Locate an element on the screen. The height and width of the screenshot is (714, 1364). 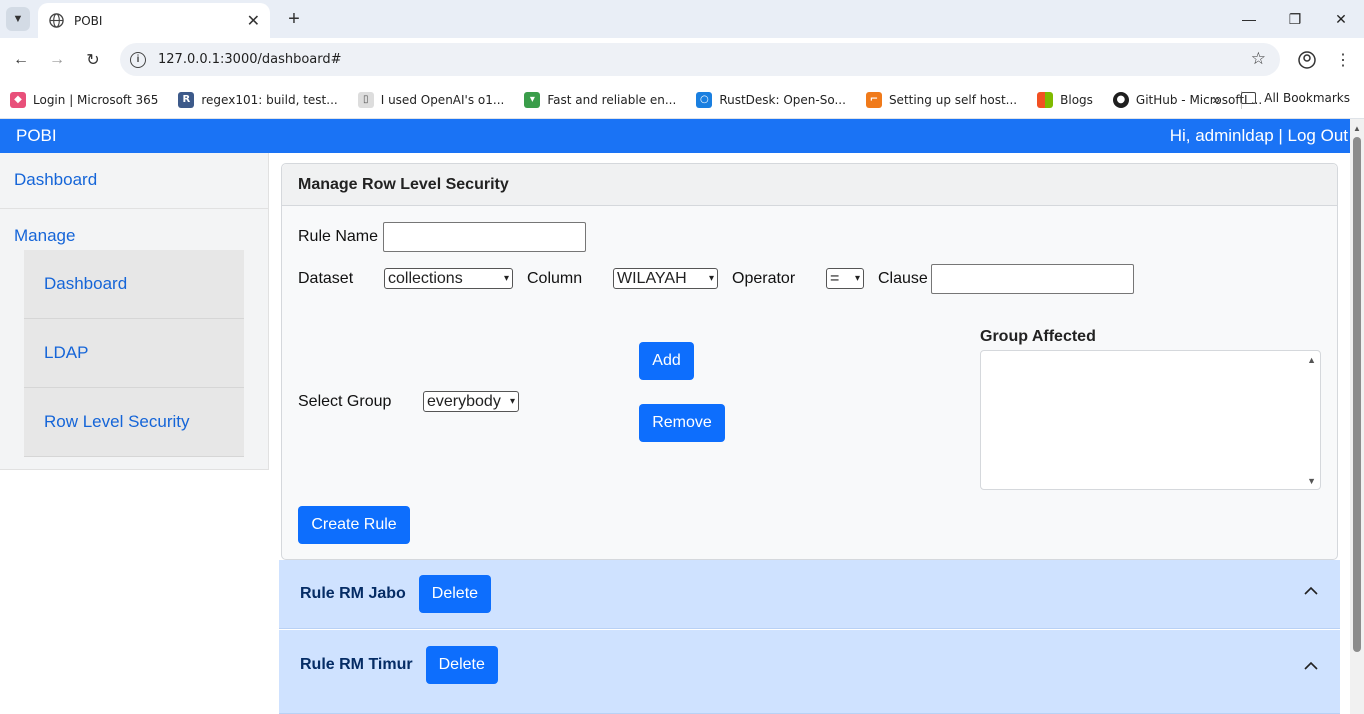
column-select: WILAYAH ▾ is located at coordinates (665, 278).